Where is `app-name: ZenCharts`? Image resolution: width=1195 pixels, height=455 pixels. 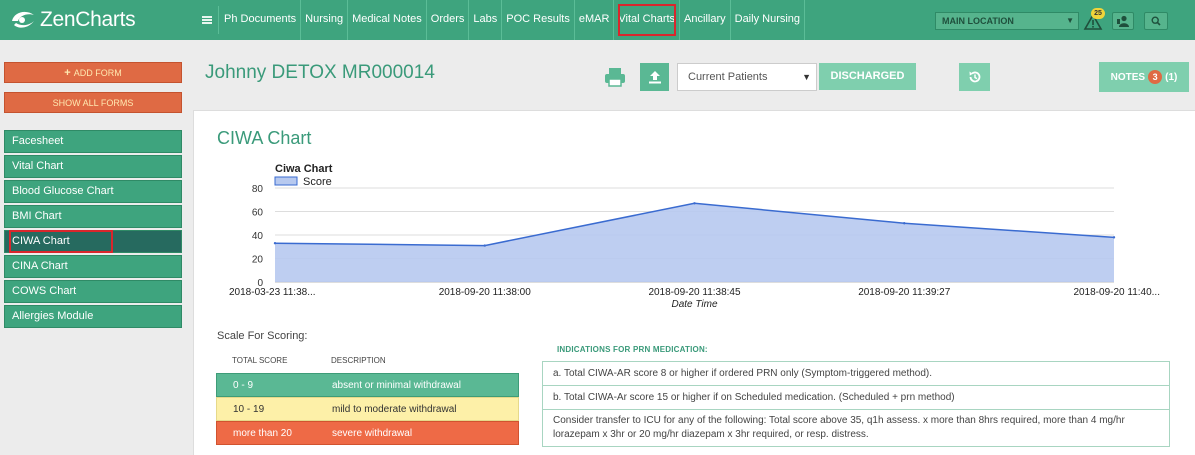
app-name: ZenCharts is located at coordinates (88, 19).